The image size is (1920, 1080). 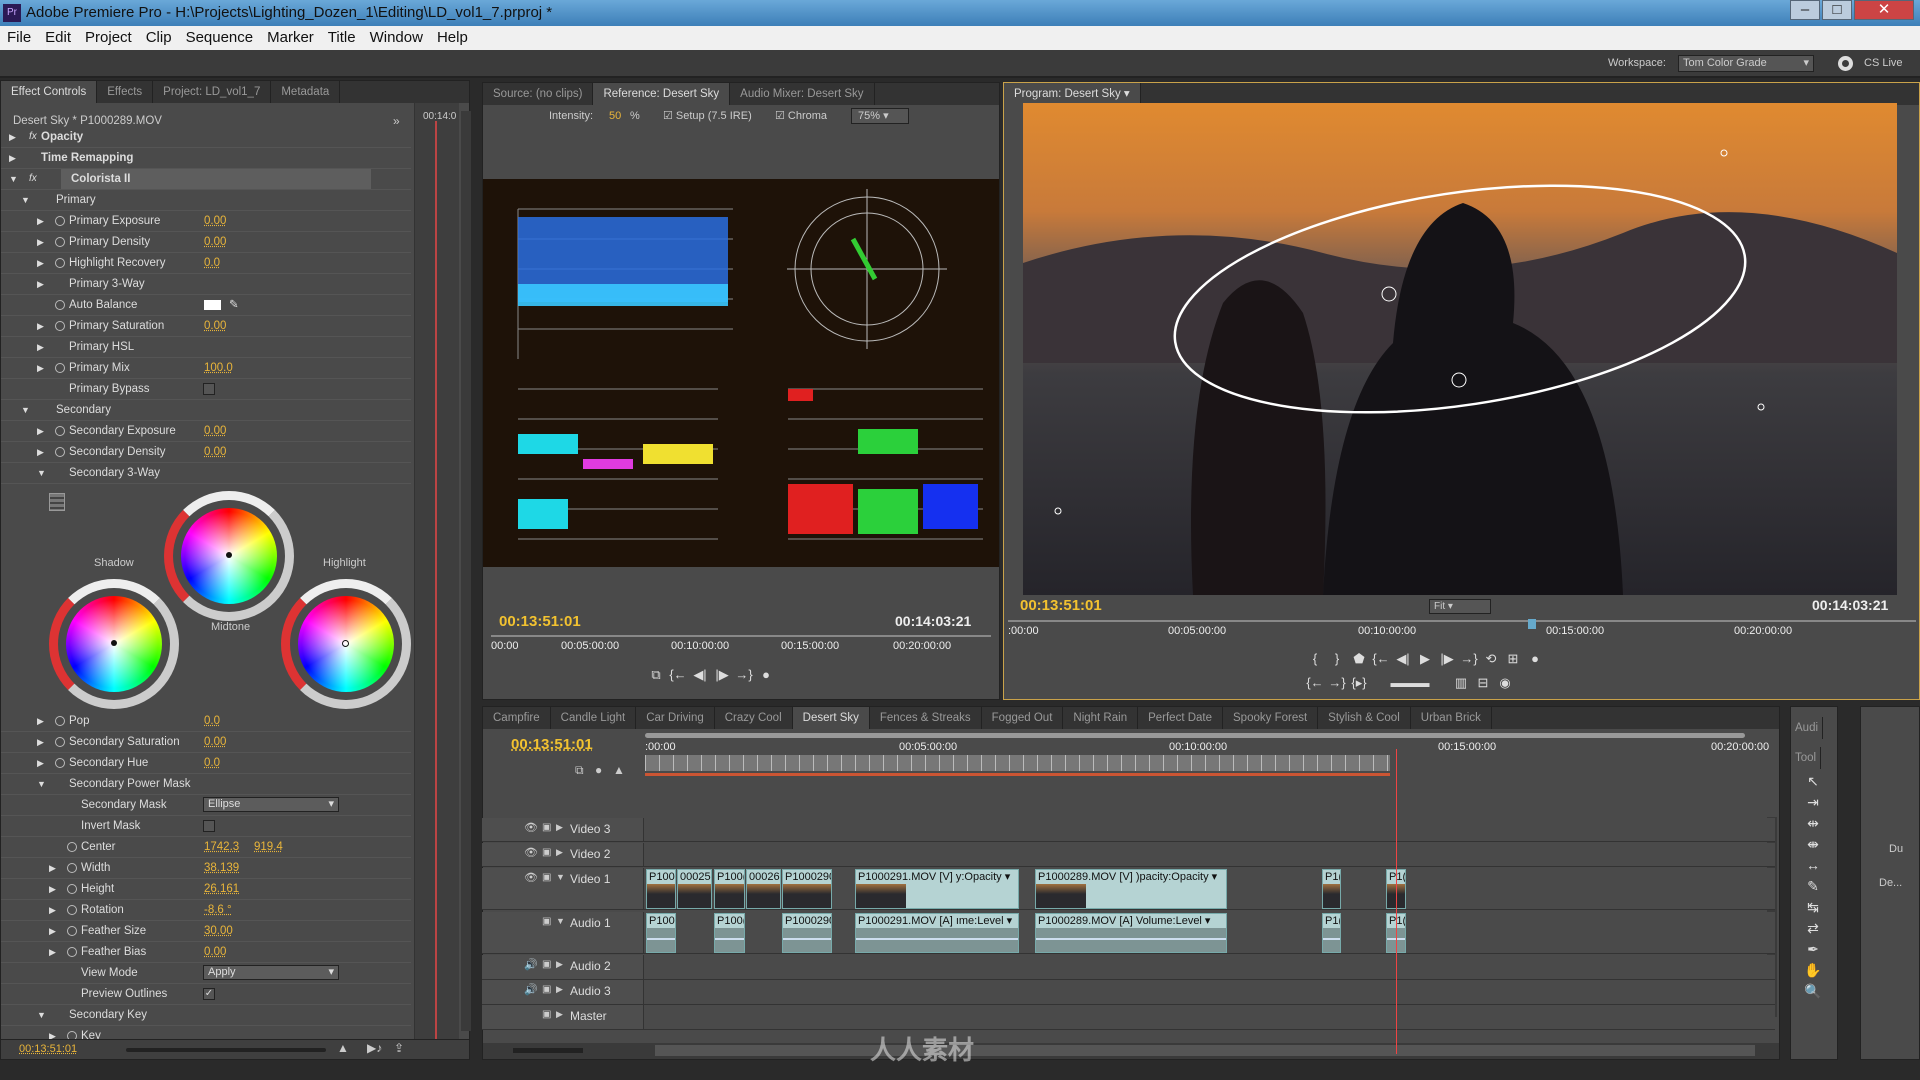 I want to click on property-dropdown: Apply, so click(x=271, y=972).